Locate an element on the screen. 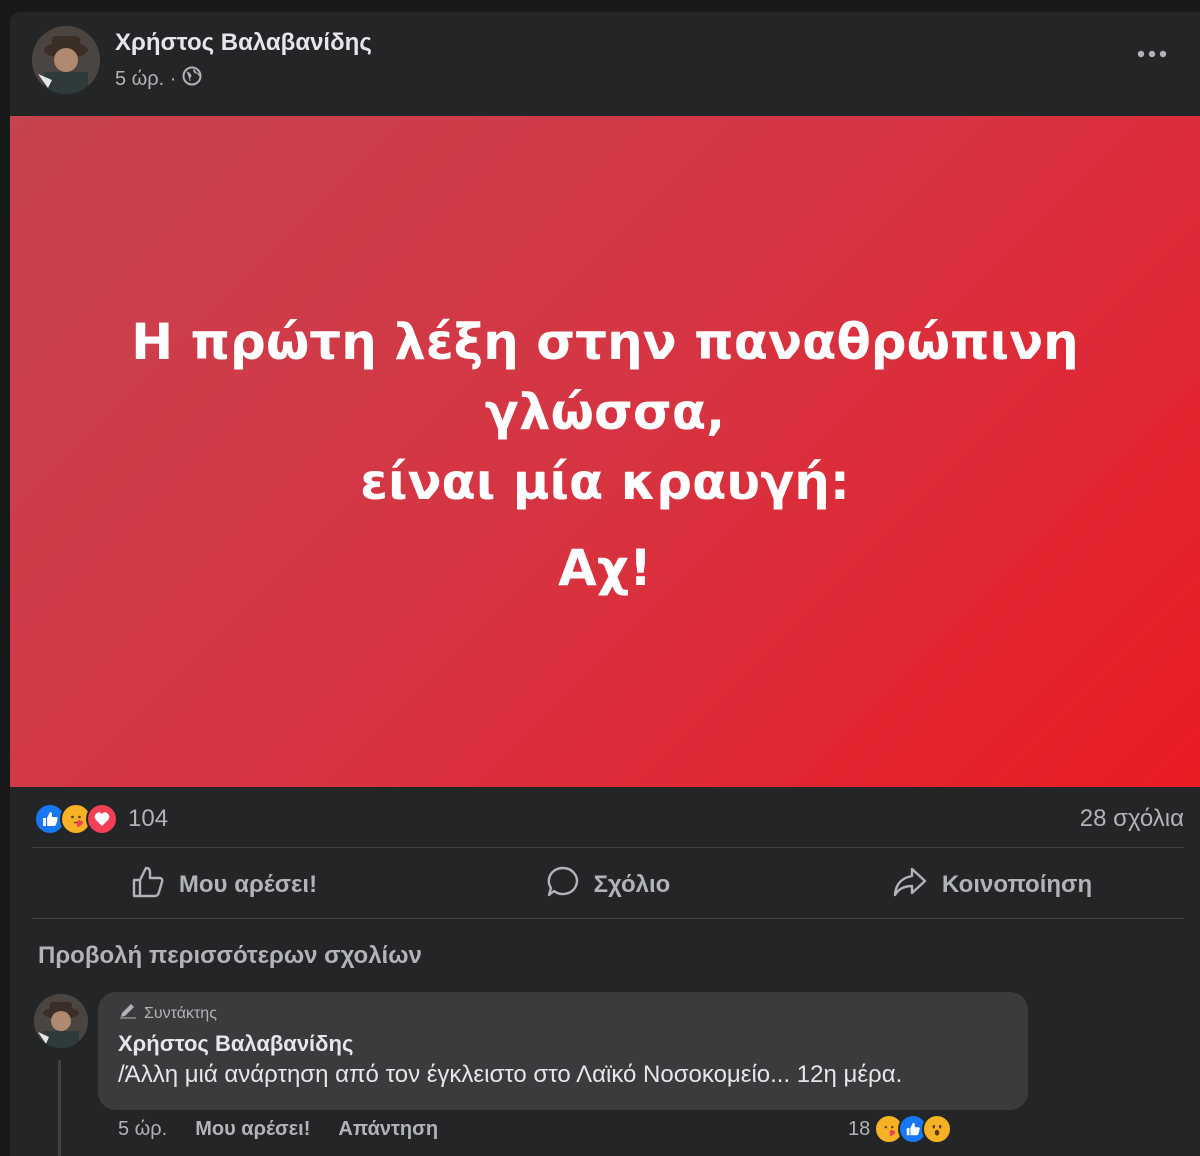 This screenshot has height=1156, width=1200. post-meta: 5 ώρ. · is located at coordinates (158, 79).